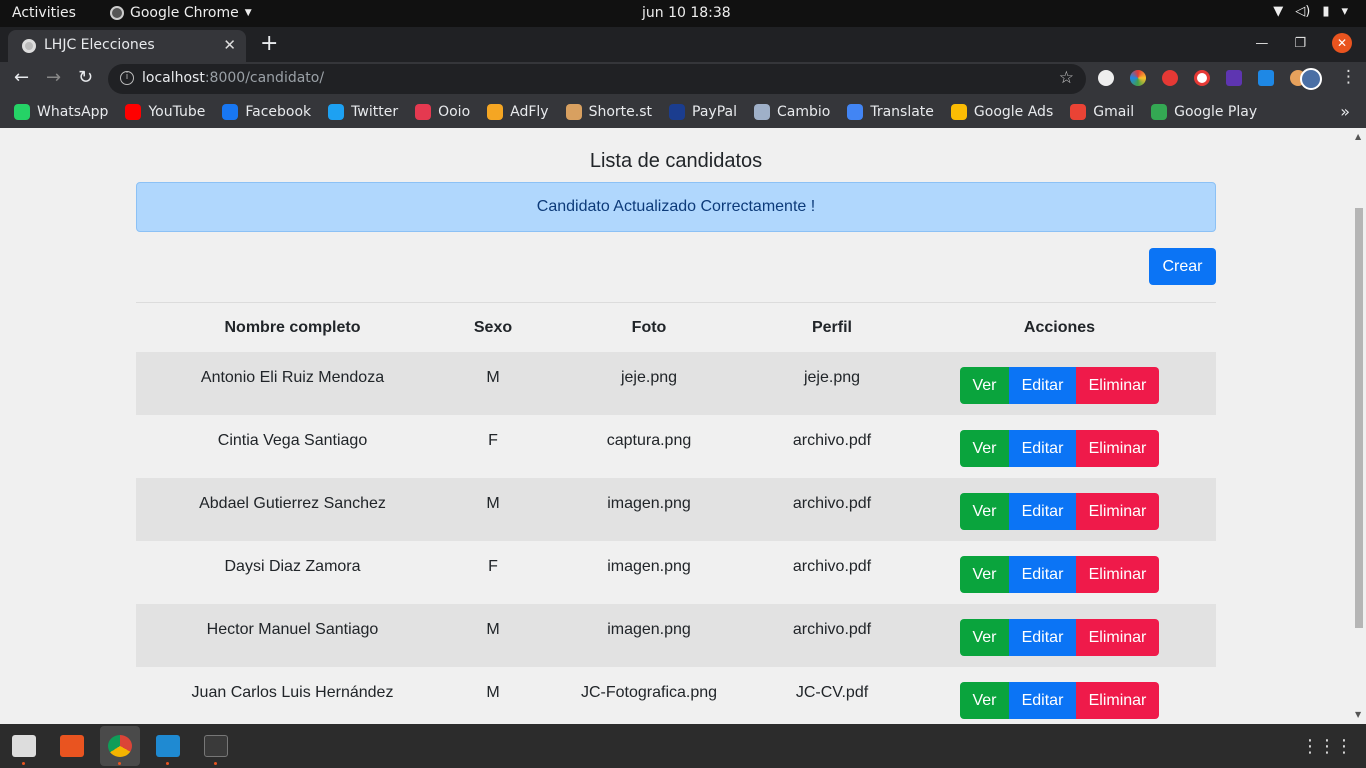 The height and width of the screenshot is (768, 1366). I want to click on minimize-button: —, so click(1261, 43).